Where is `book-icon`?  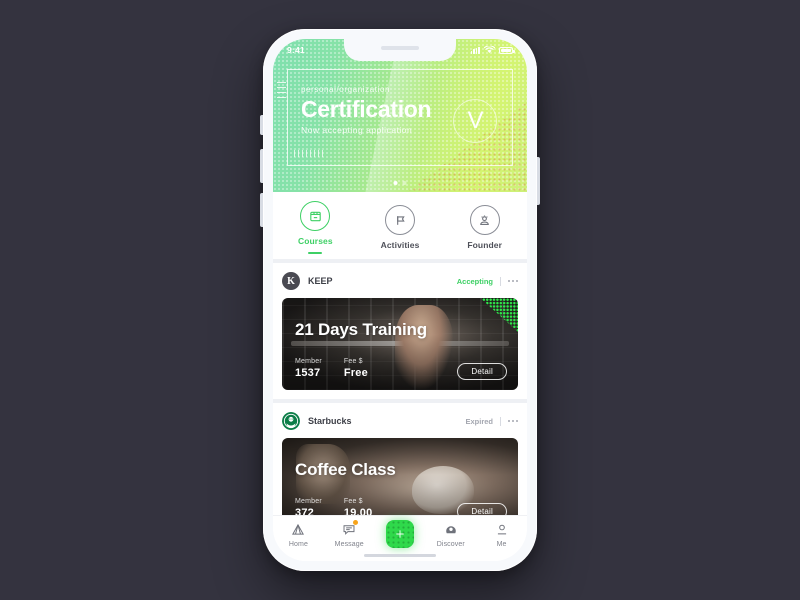 book-icon is located at coordinates (315, 216).